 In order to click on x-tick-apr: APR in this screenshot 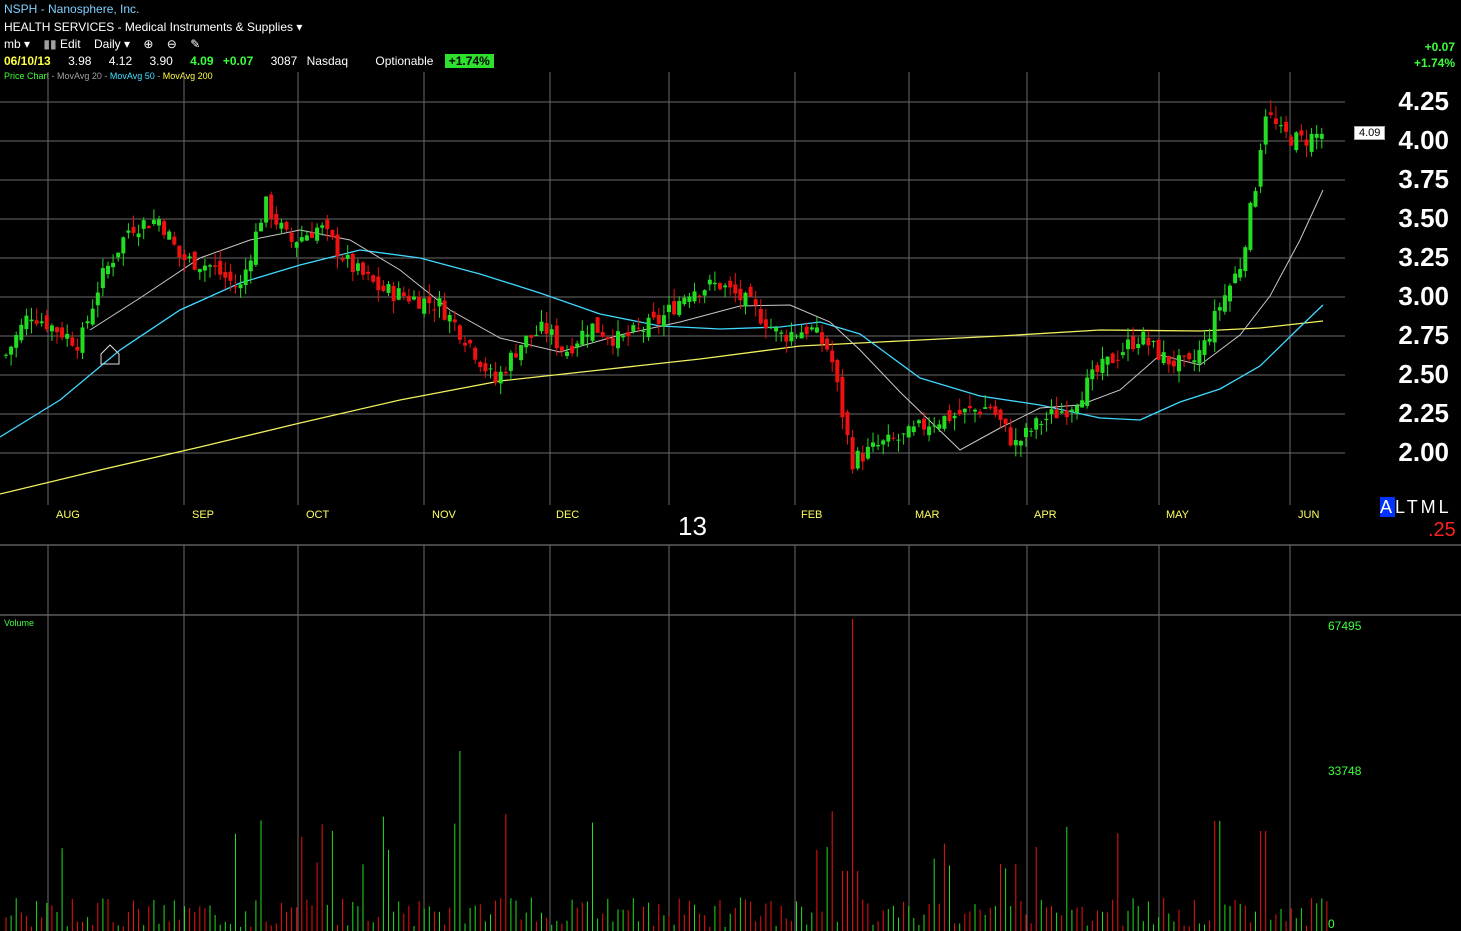, I will do `click(1045, 515)`.